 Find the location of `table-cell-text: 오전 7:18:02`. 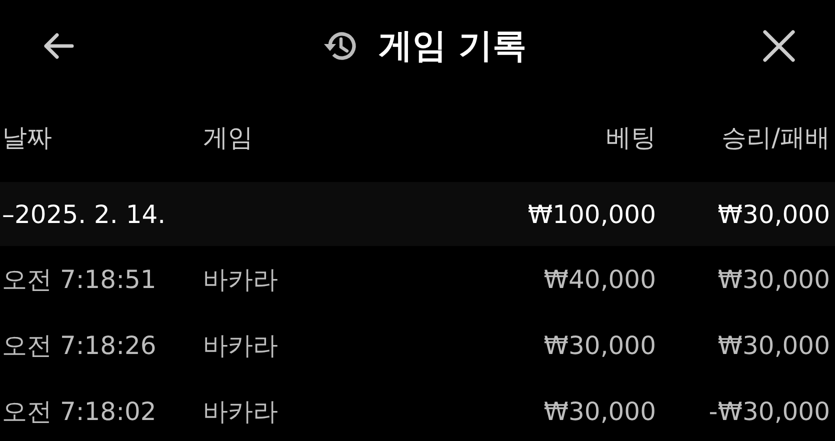

table-cell-text: 오전 7:18:02 is located at coordinates (79, 412).